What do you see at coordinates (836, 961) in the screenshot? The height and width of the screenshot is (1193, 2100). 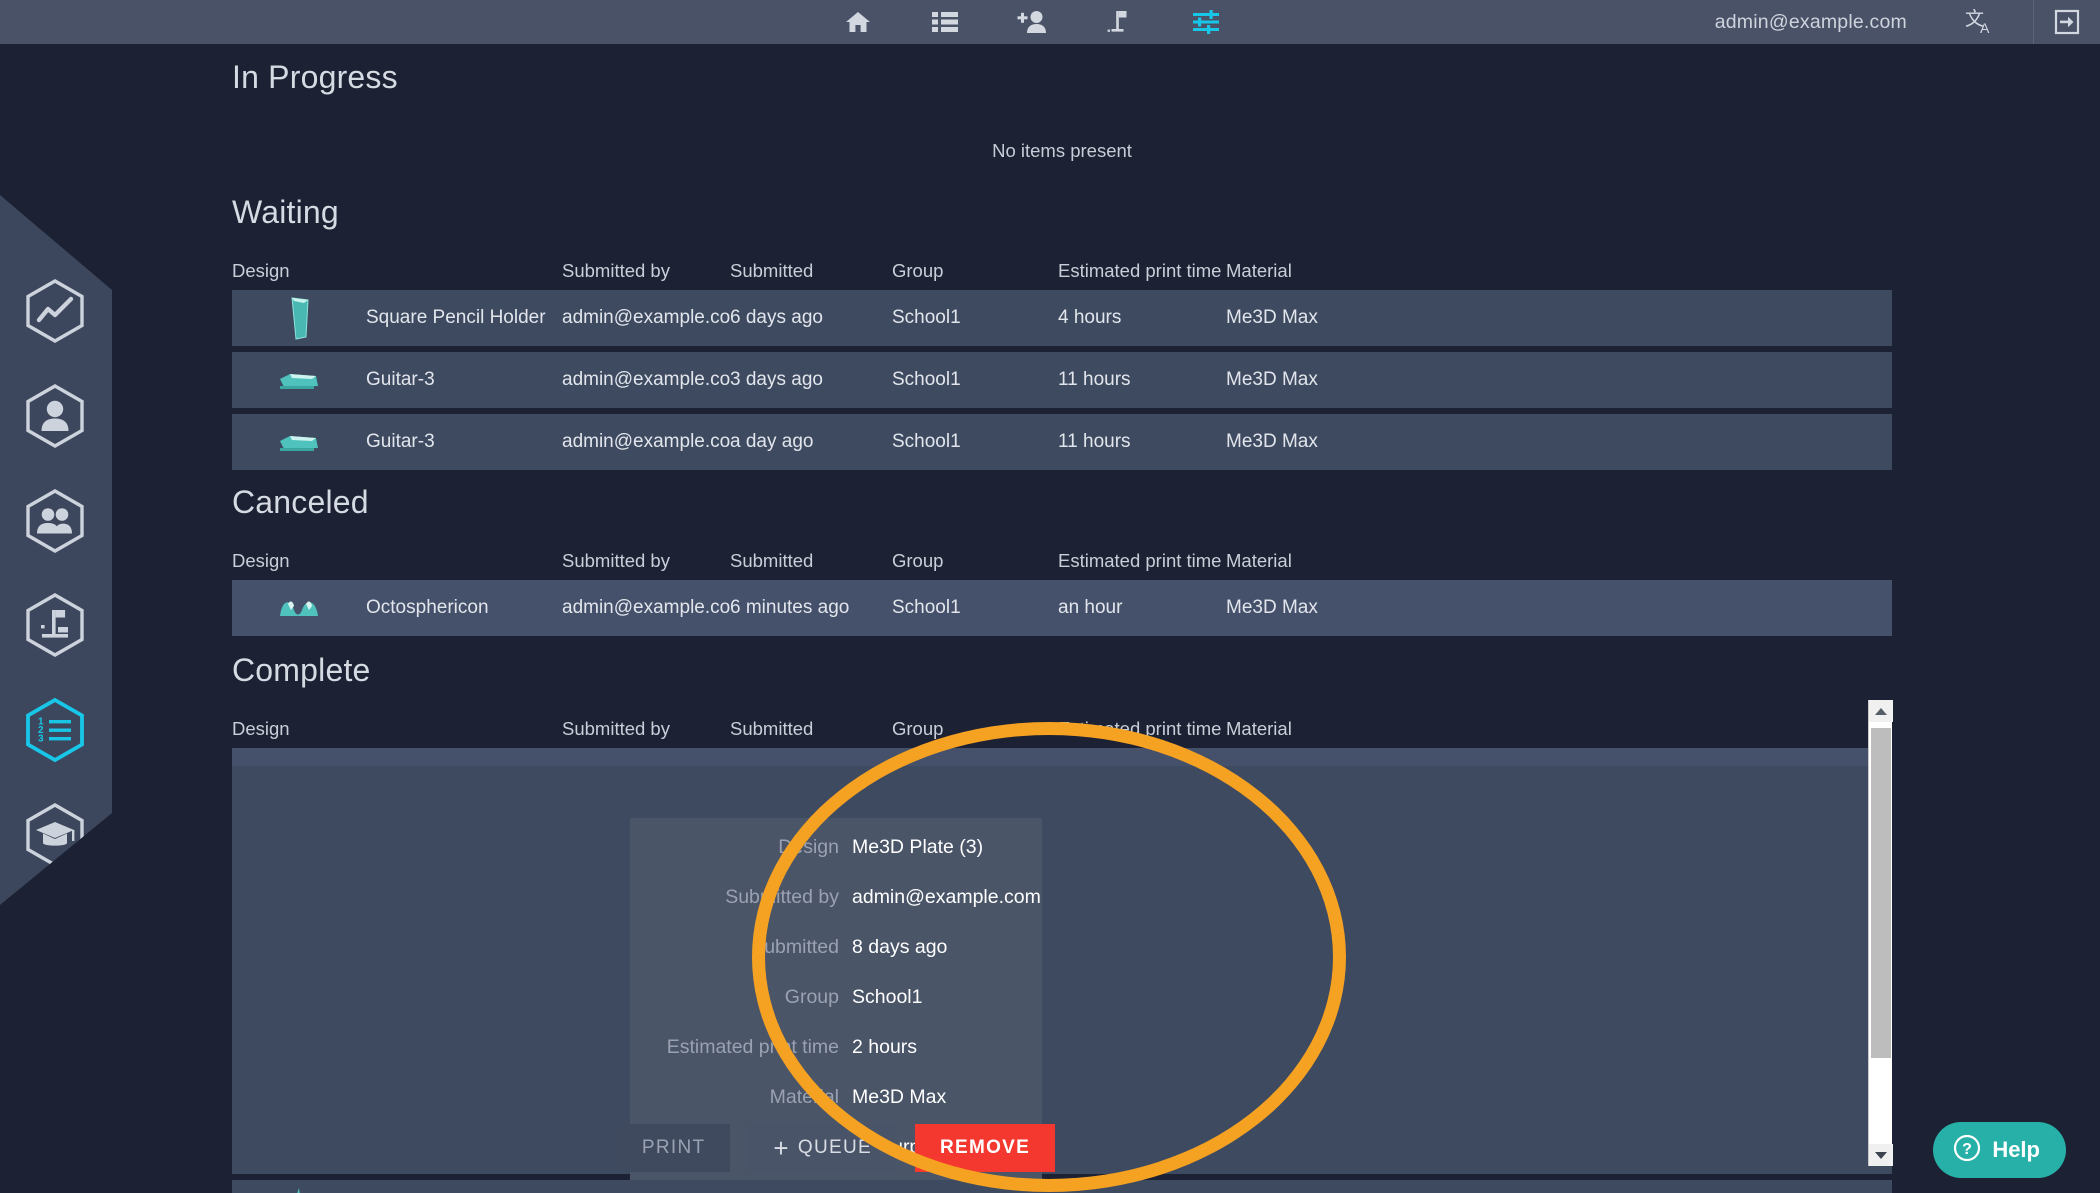 I see `detail-row-submitted: Submitted 8 days ago` at bounding box center [836, 961].